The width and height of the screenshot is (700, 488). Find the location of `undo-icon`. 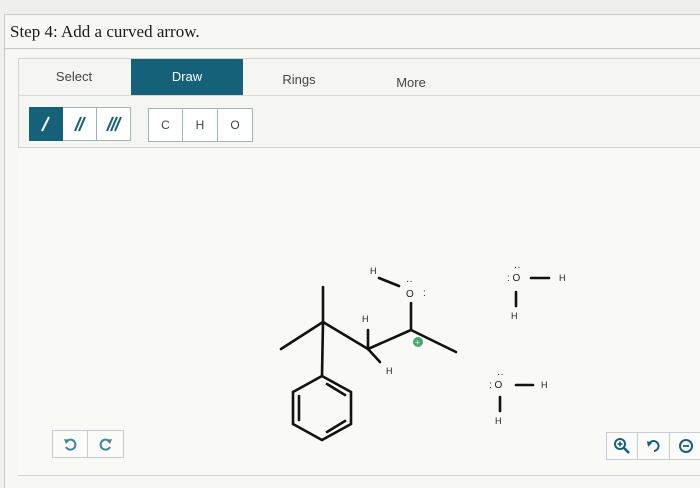

undo-icon is located at coordinates (70, 444).